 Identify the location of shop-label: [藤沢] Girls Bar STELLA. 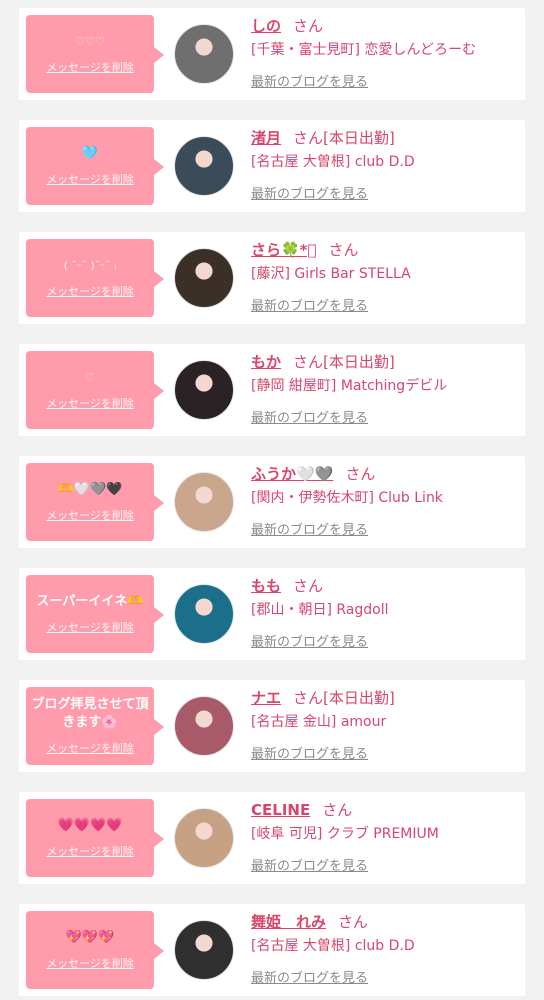
(331, 274).